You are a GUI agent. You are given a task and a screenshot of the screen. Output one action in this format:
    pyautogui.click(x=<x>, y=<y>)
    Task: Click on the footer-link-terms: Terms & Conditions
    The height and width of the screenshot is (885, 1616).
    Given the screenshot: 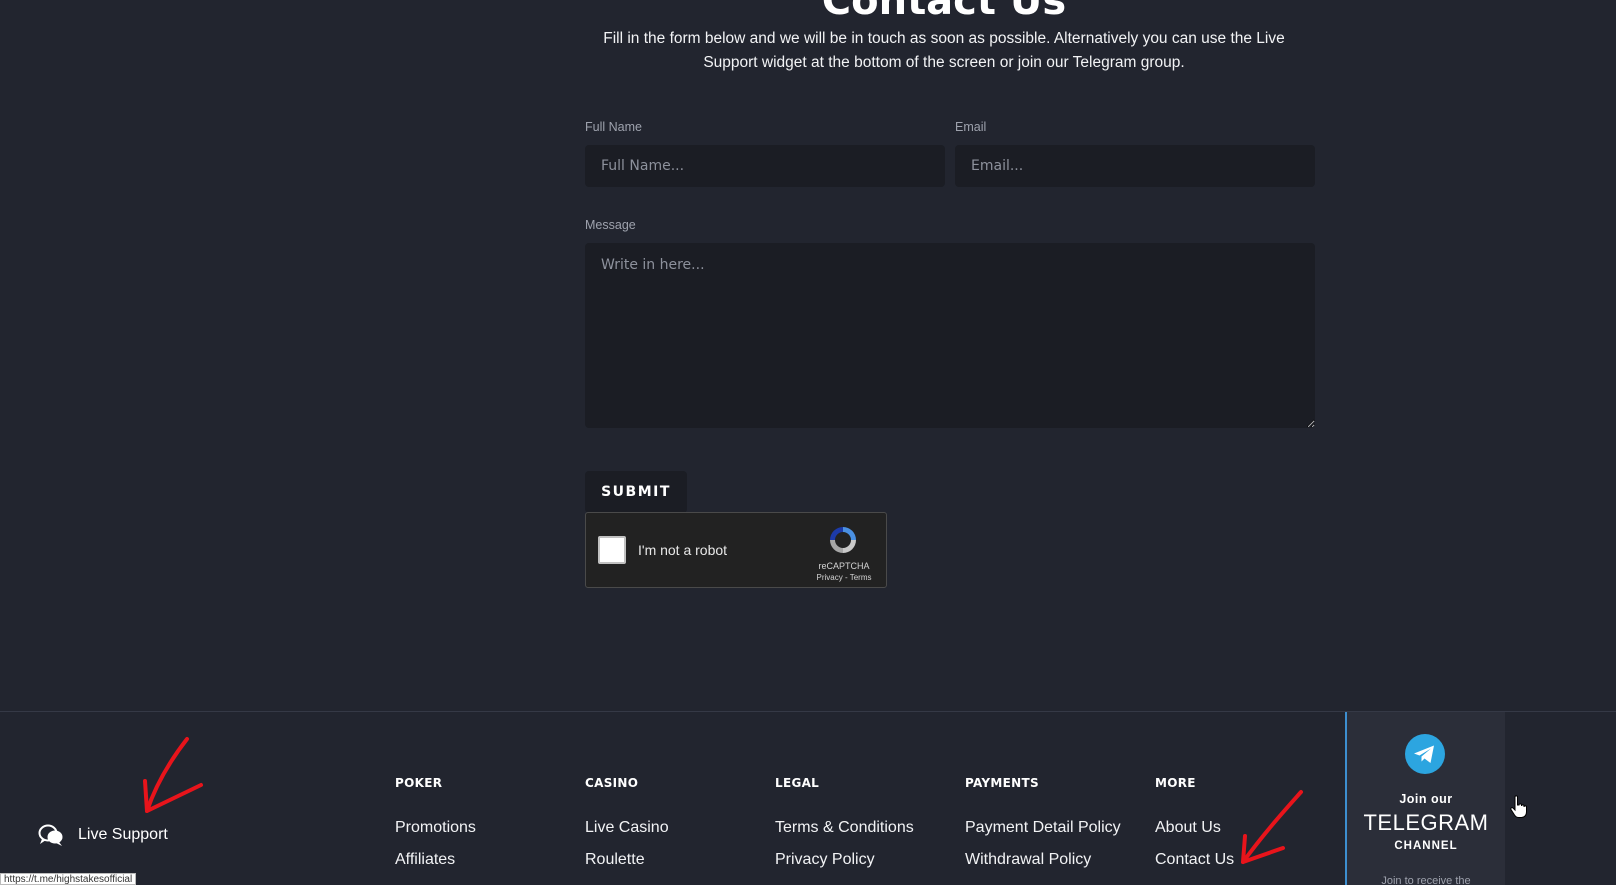 What is the action you would take?
    pyautogui.click(x=844, y=829)
    